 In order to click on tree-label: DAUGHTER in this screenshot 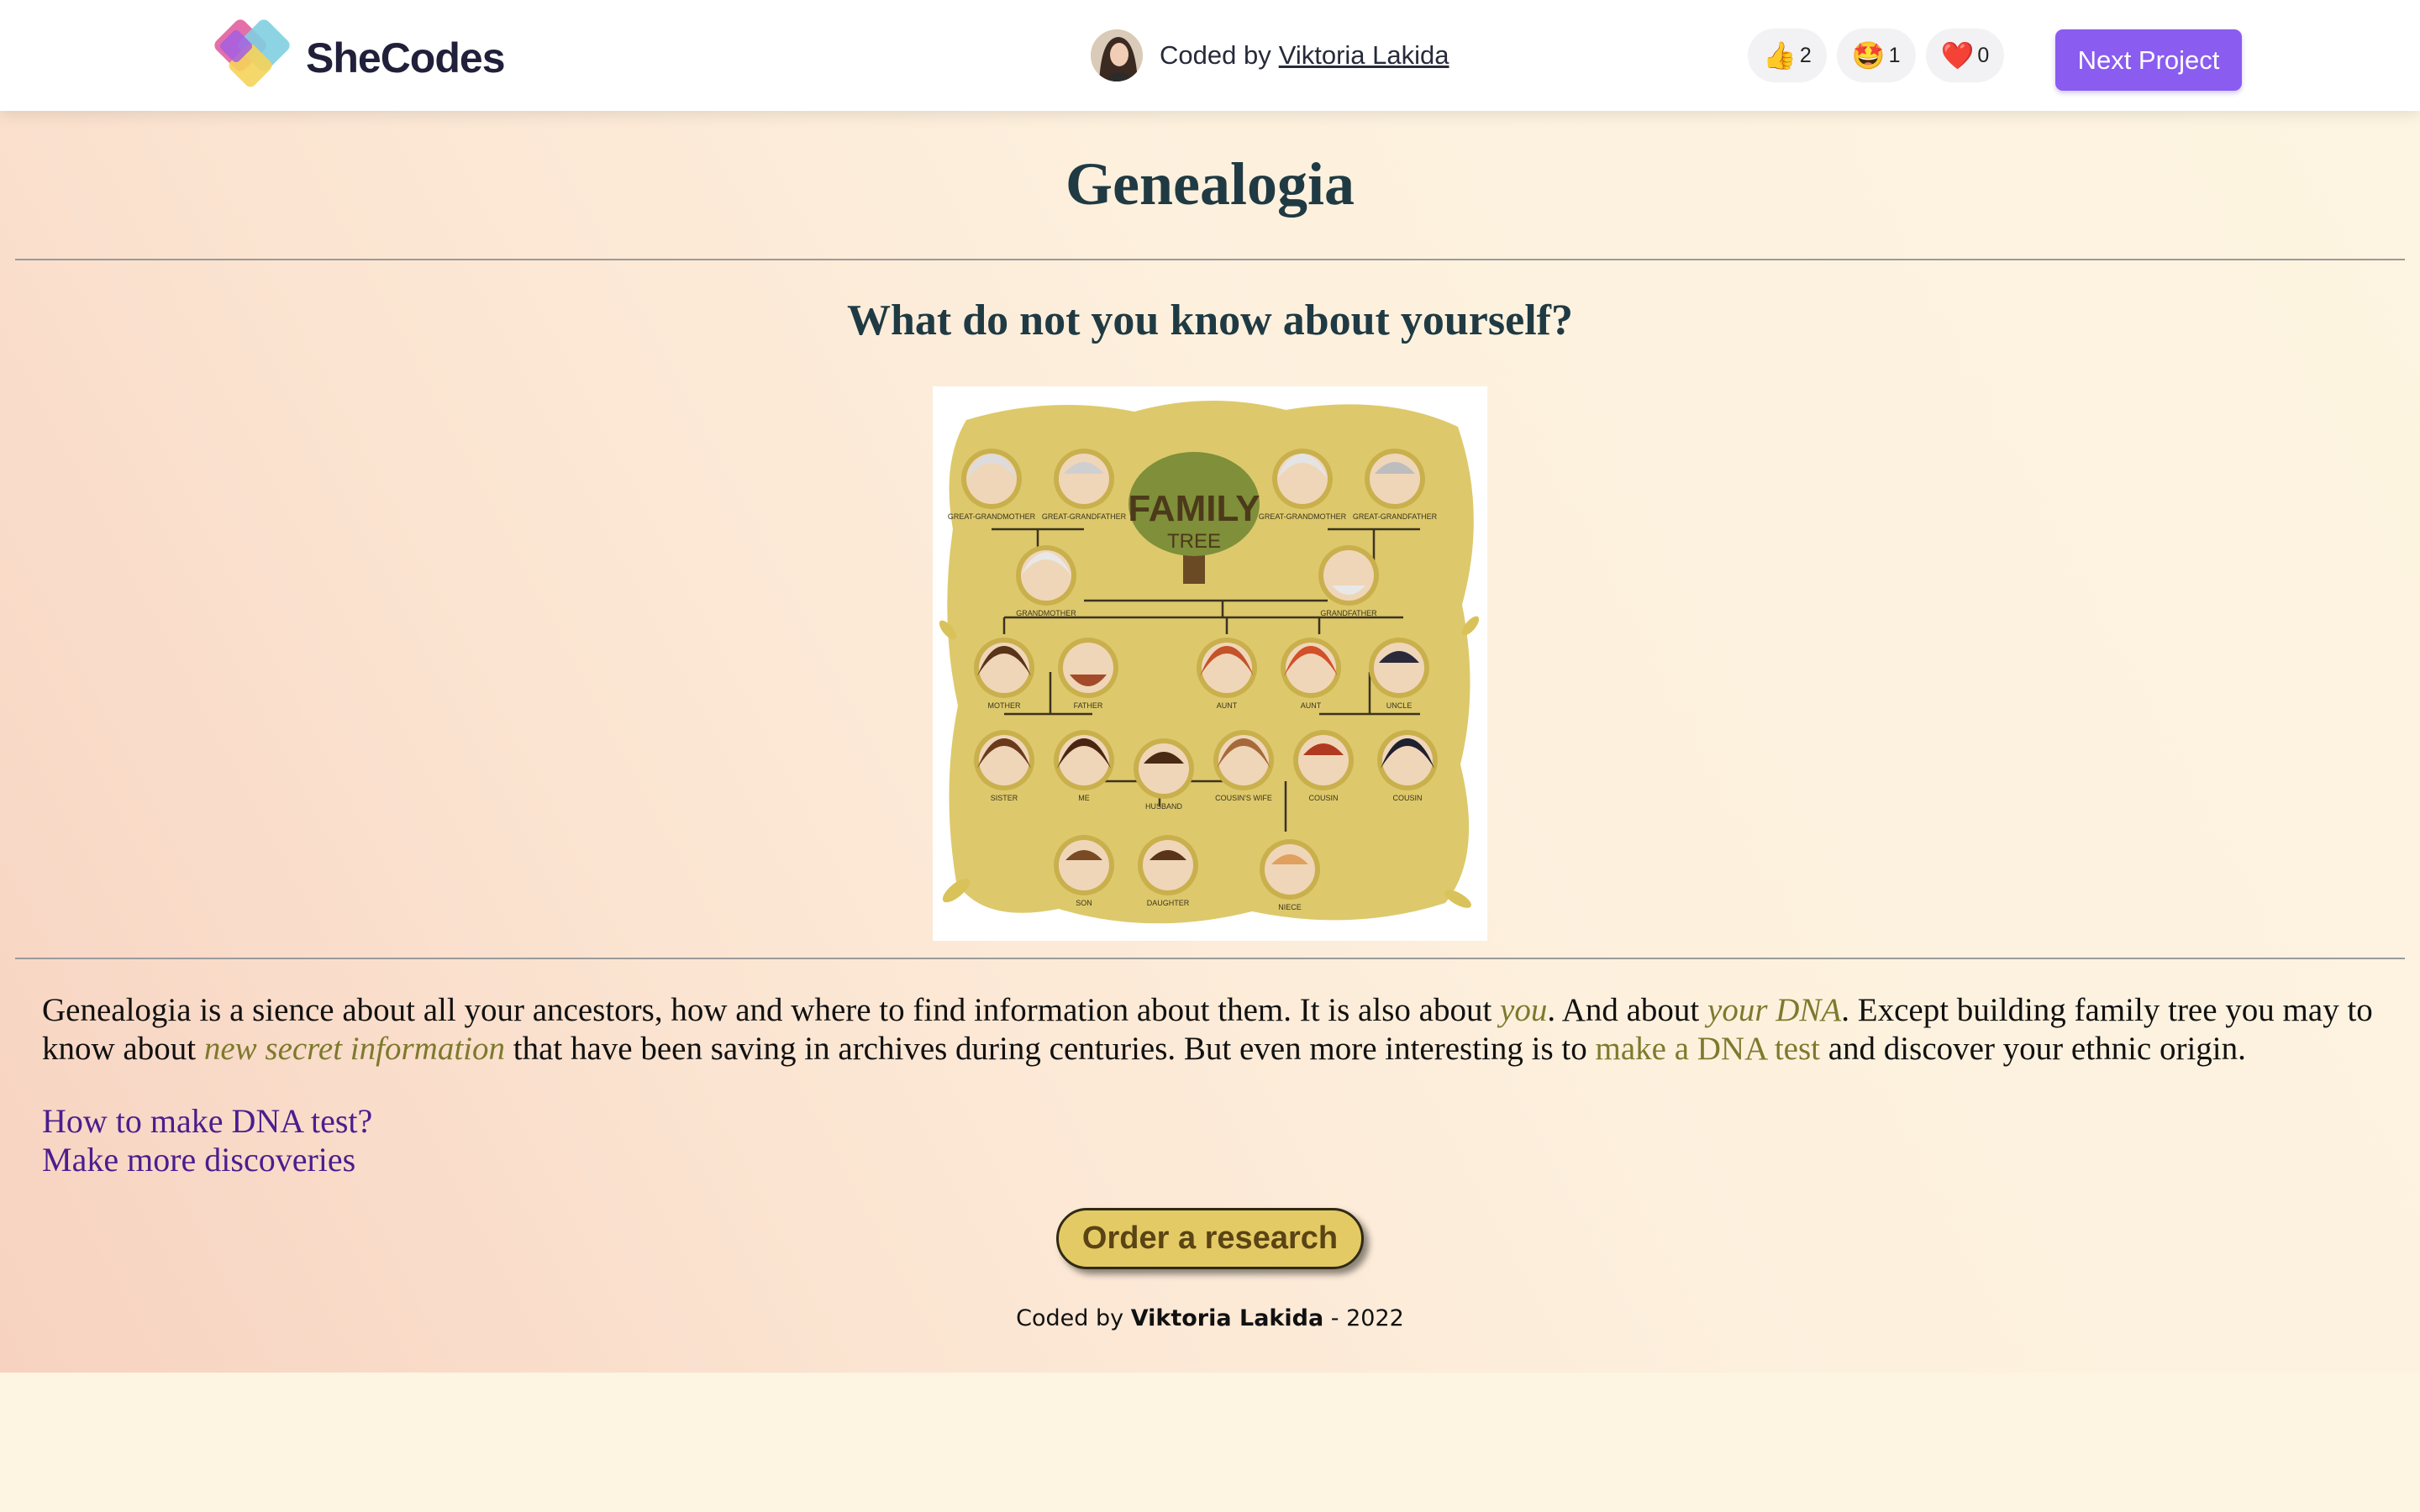, I will do `click(1168, 903)`.